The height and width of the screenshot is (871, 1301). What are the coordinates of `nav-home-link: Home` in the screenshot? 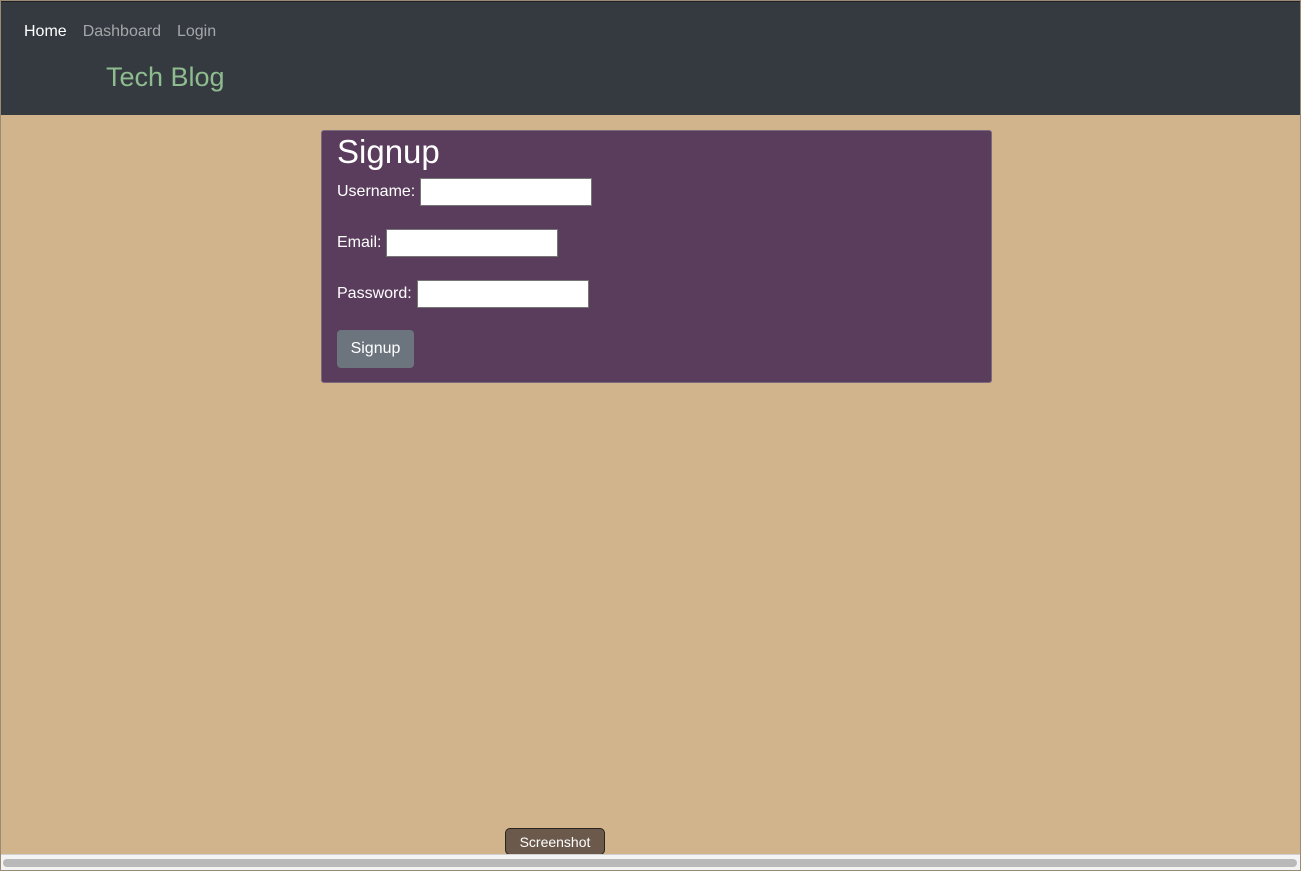 It's located at (45, 32).